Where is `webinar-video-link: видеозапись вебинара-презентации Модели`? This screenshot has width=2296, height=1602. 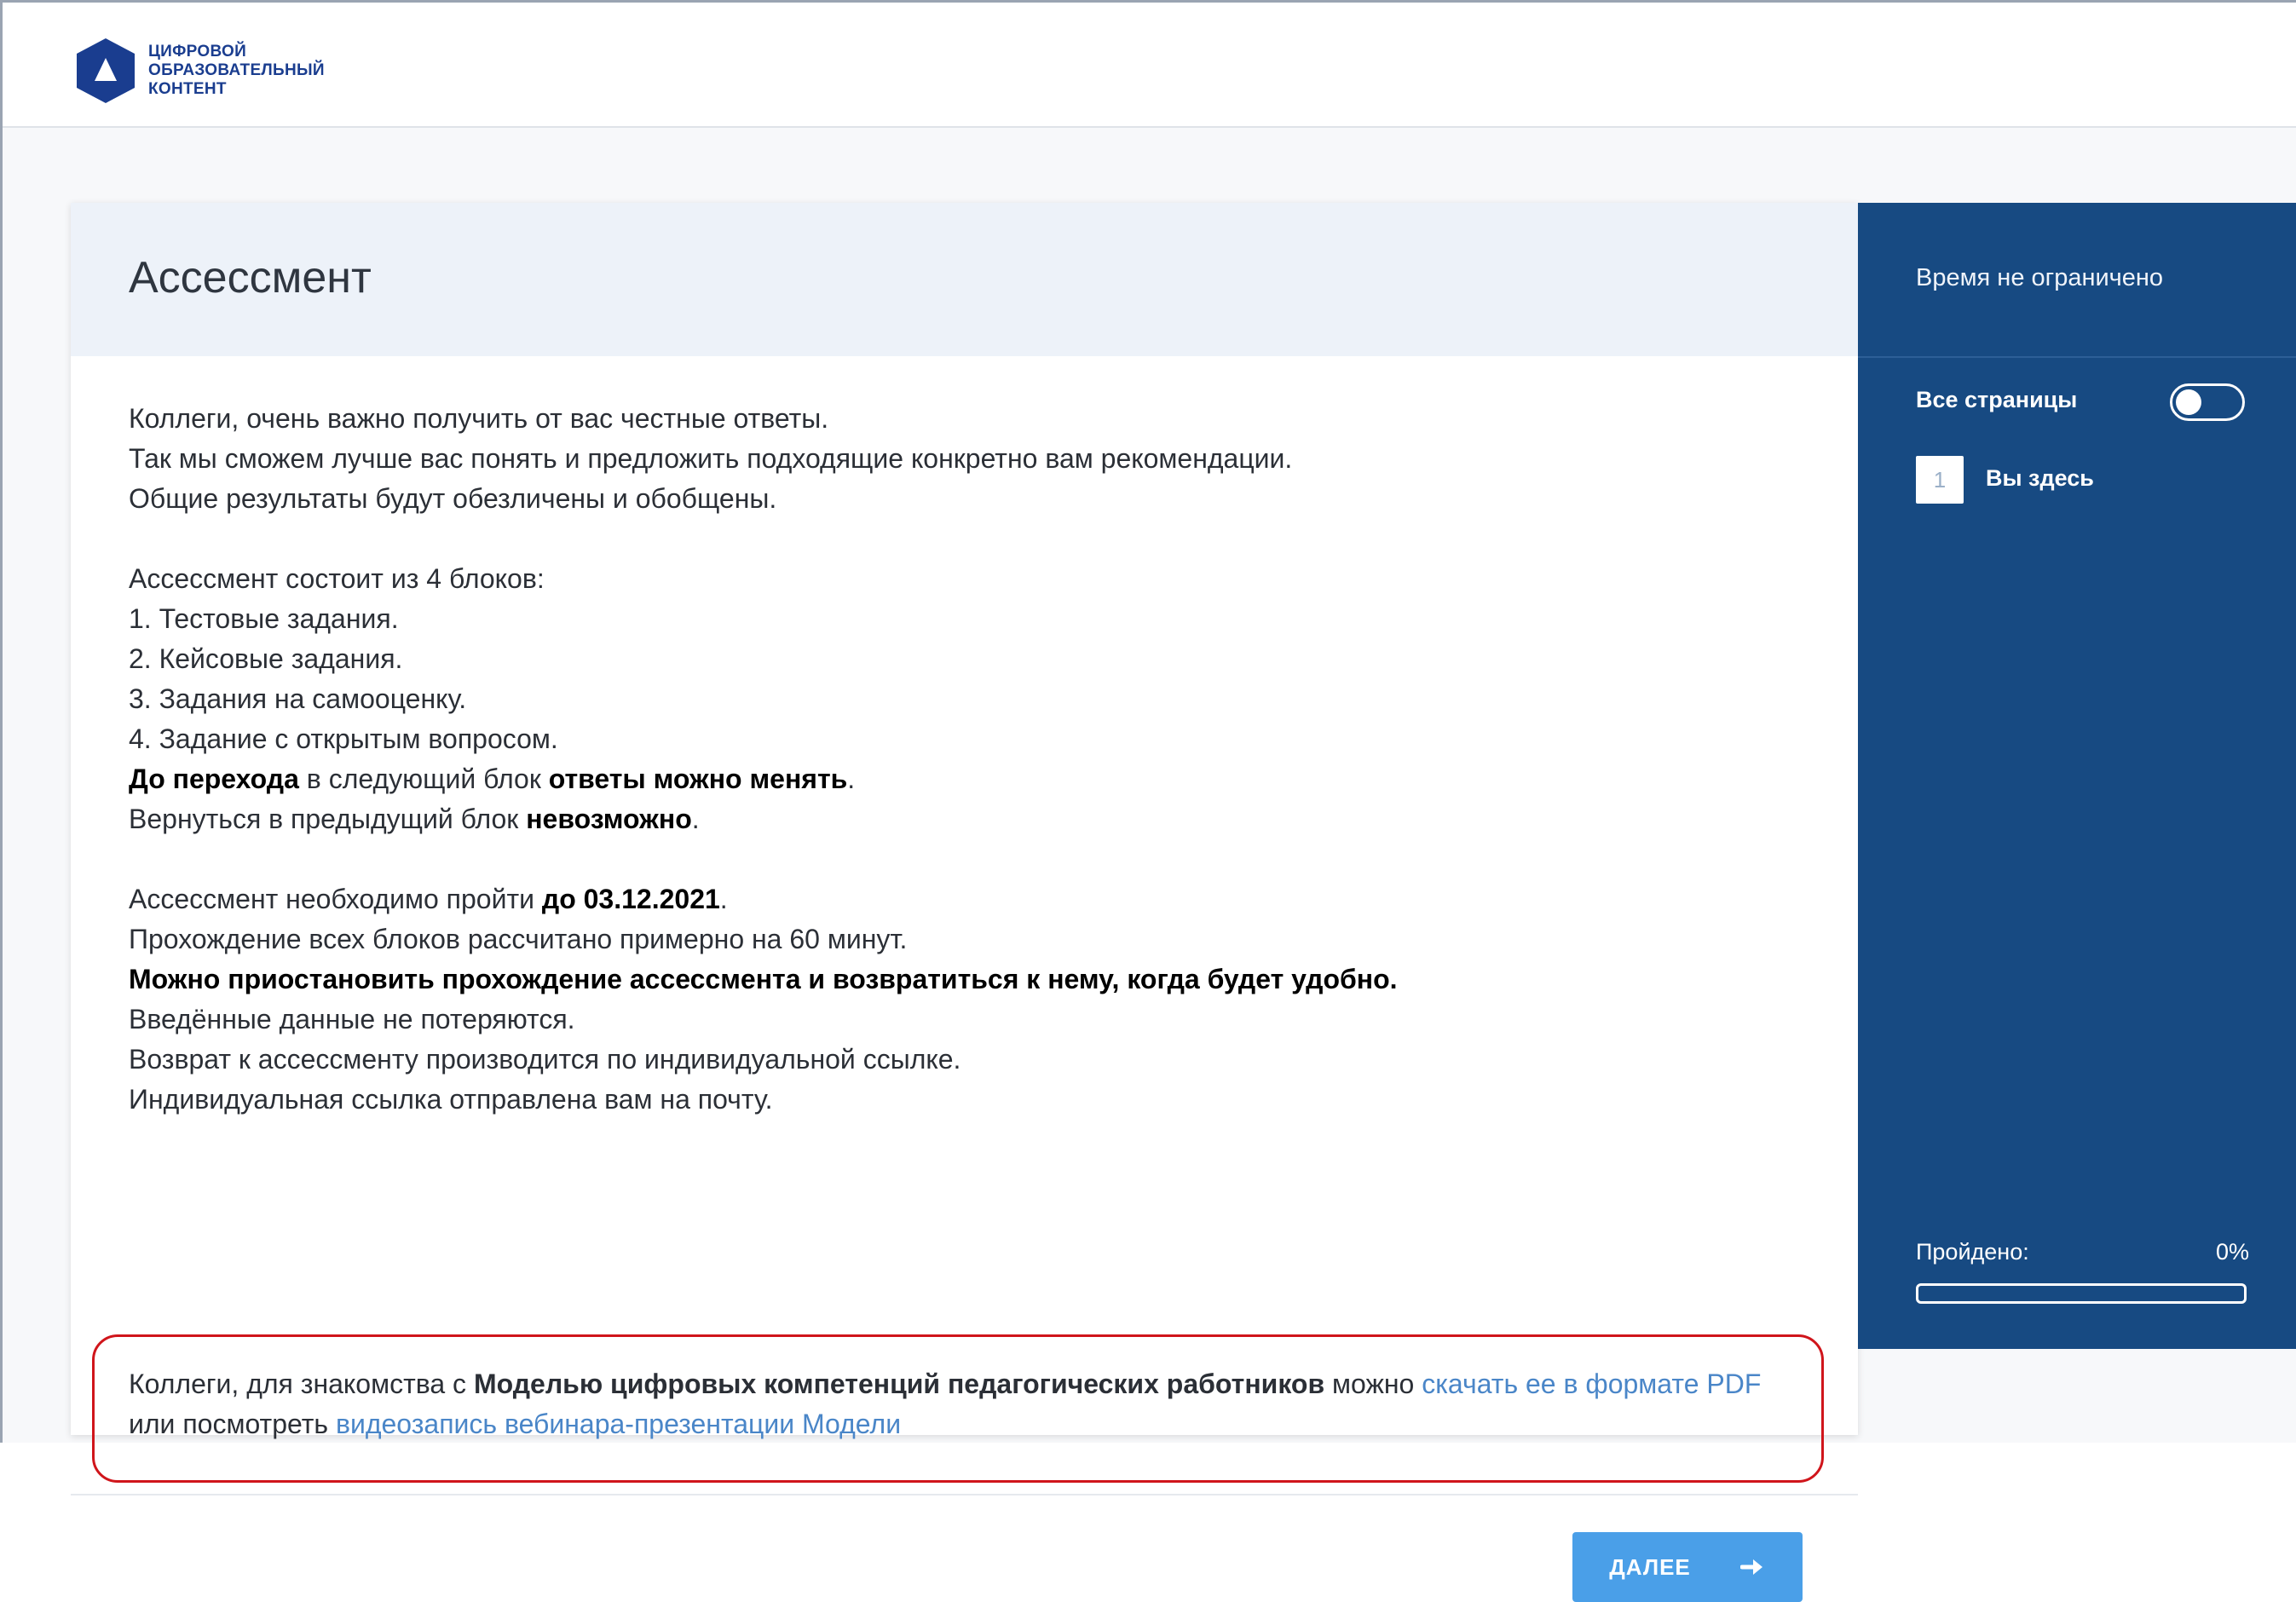
webinar-video-link: видеозапись вебинара-презентации Модели is located at coordinates (618, 1424).